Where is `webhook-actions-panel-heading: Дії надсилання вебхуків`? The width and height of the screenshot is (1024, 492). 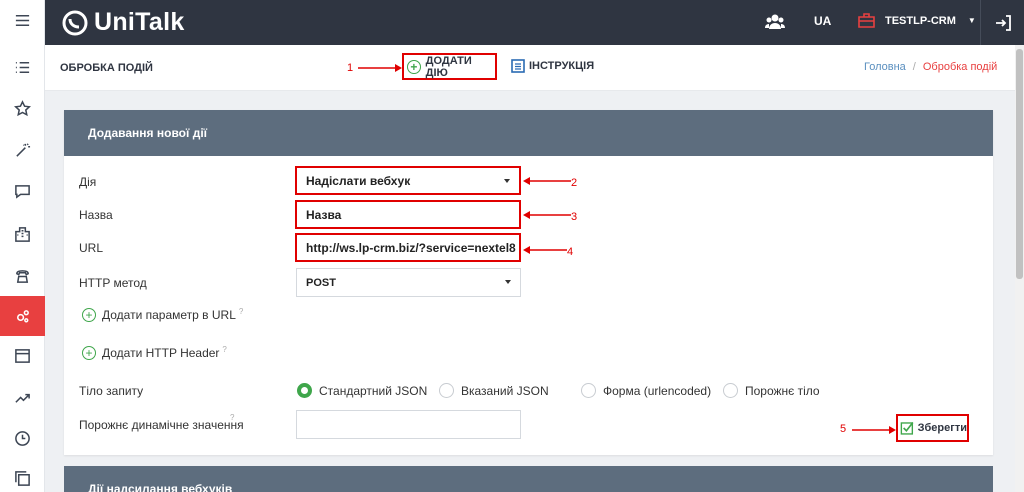 webhook-actions-panel-heading: Дії надсилання вебхуків is located at coordinates (528, 479).